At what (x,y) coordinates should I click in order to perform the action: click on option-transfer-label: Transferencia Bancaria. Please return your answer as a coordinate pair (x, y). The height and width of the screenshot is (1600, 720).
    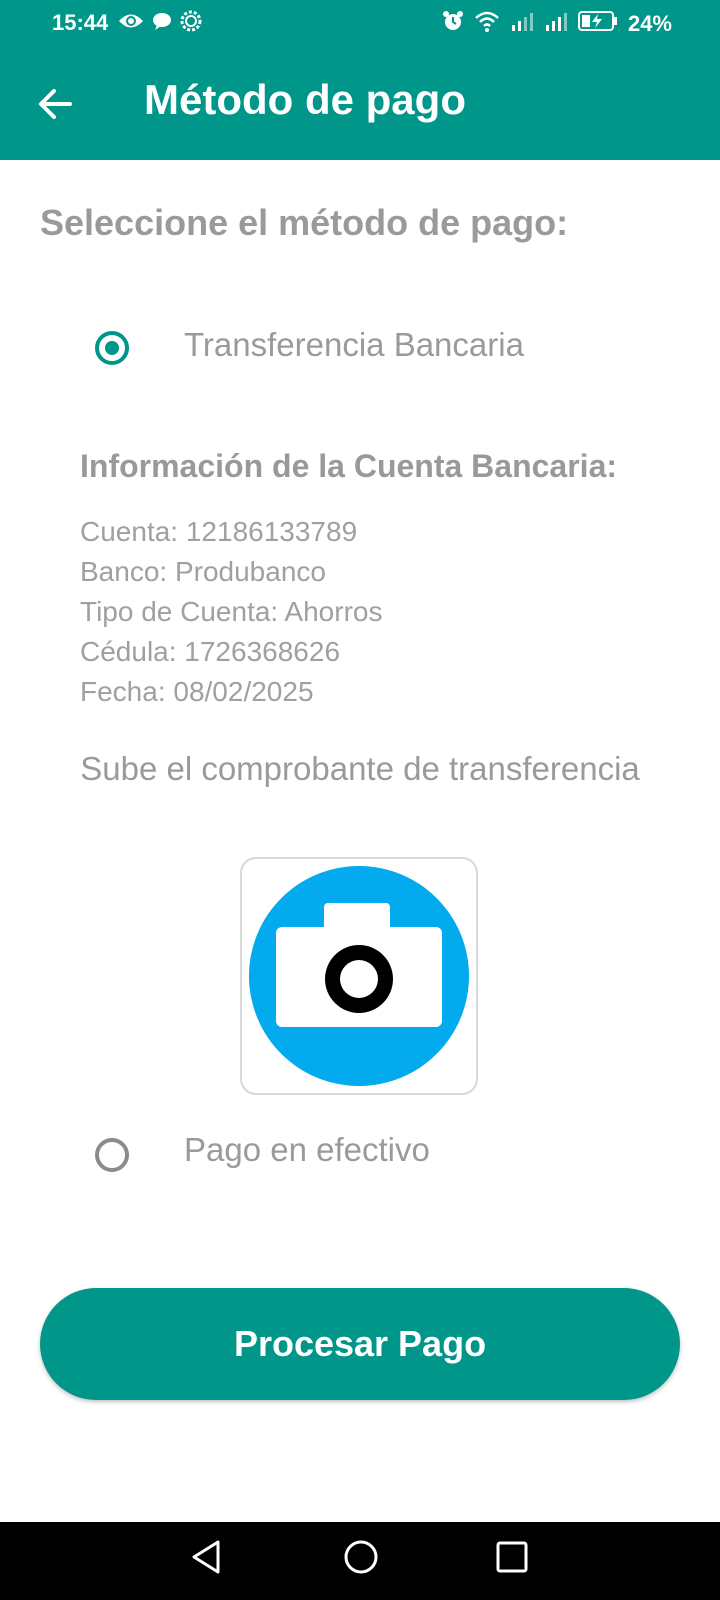
    Looking at the image, I should click on (354, 345).